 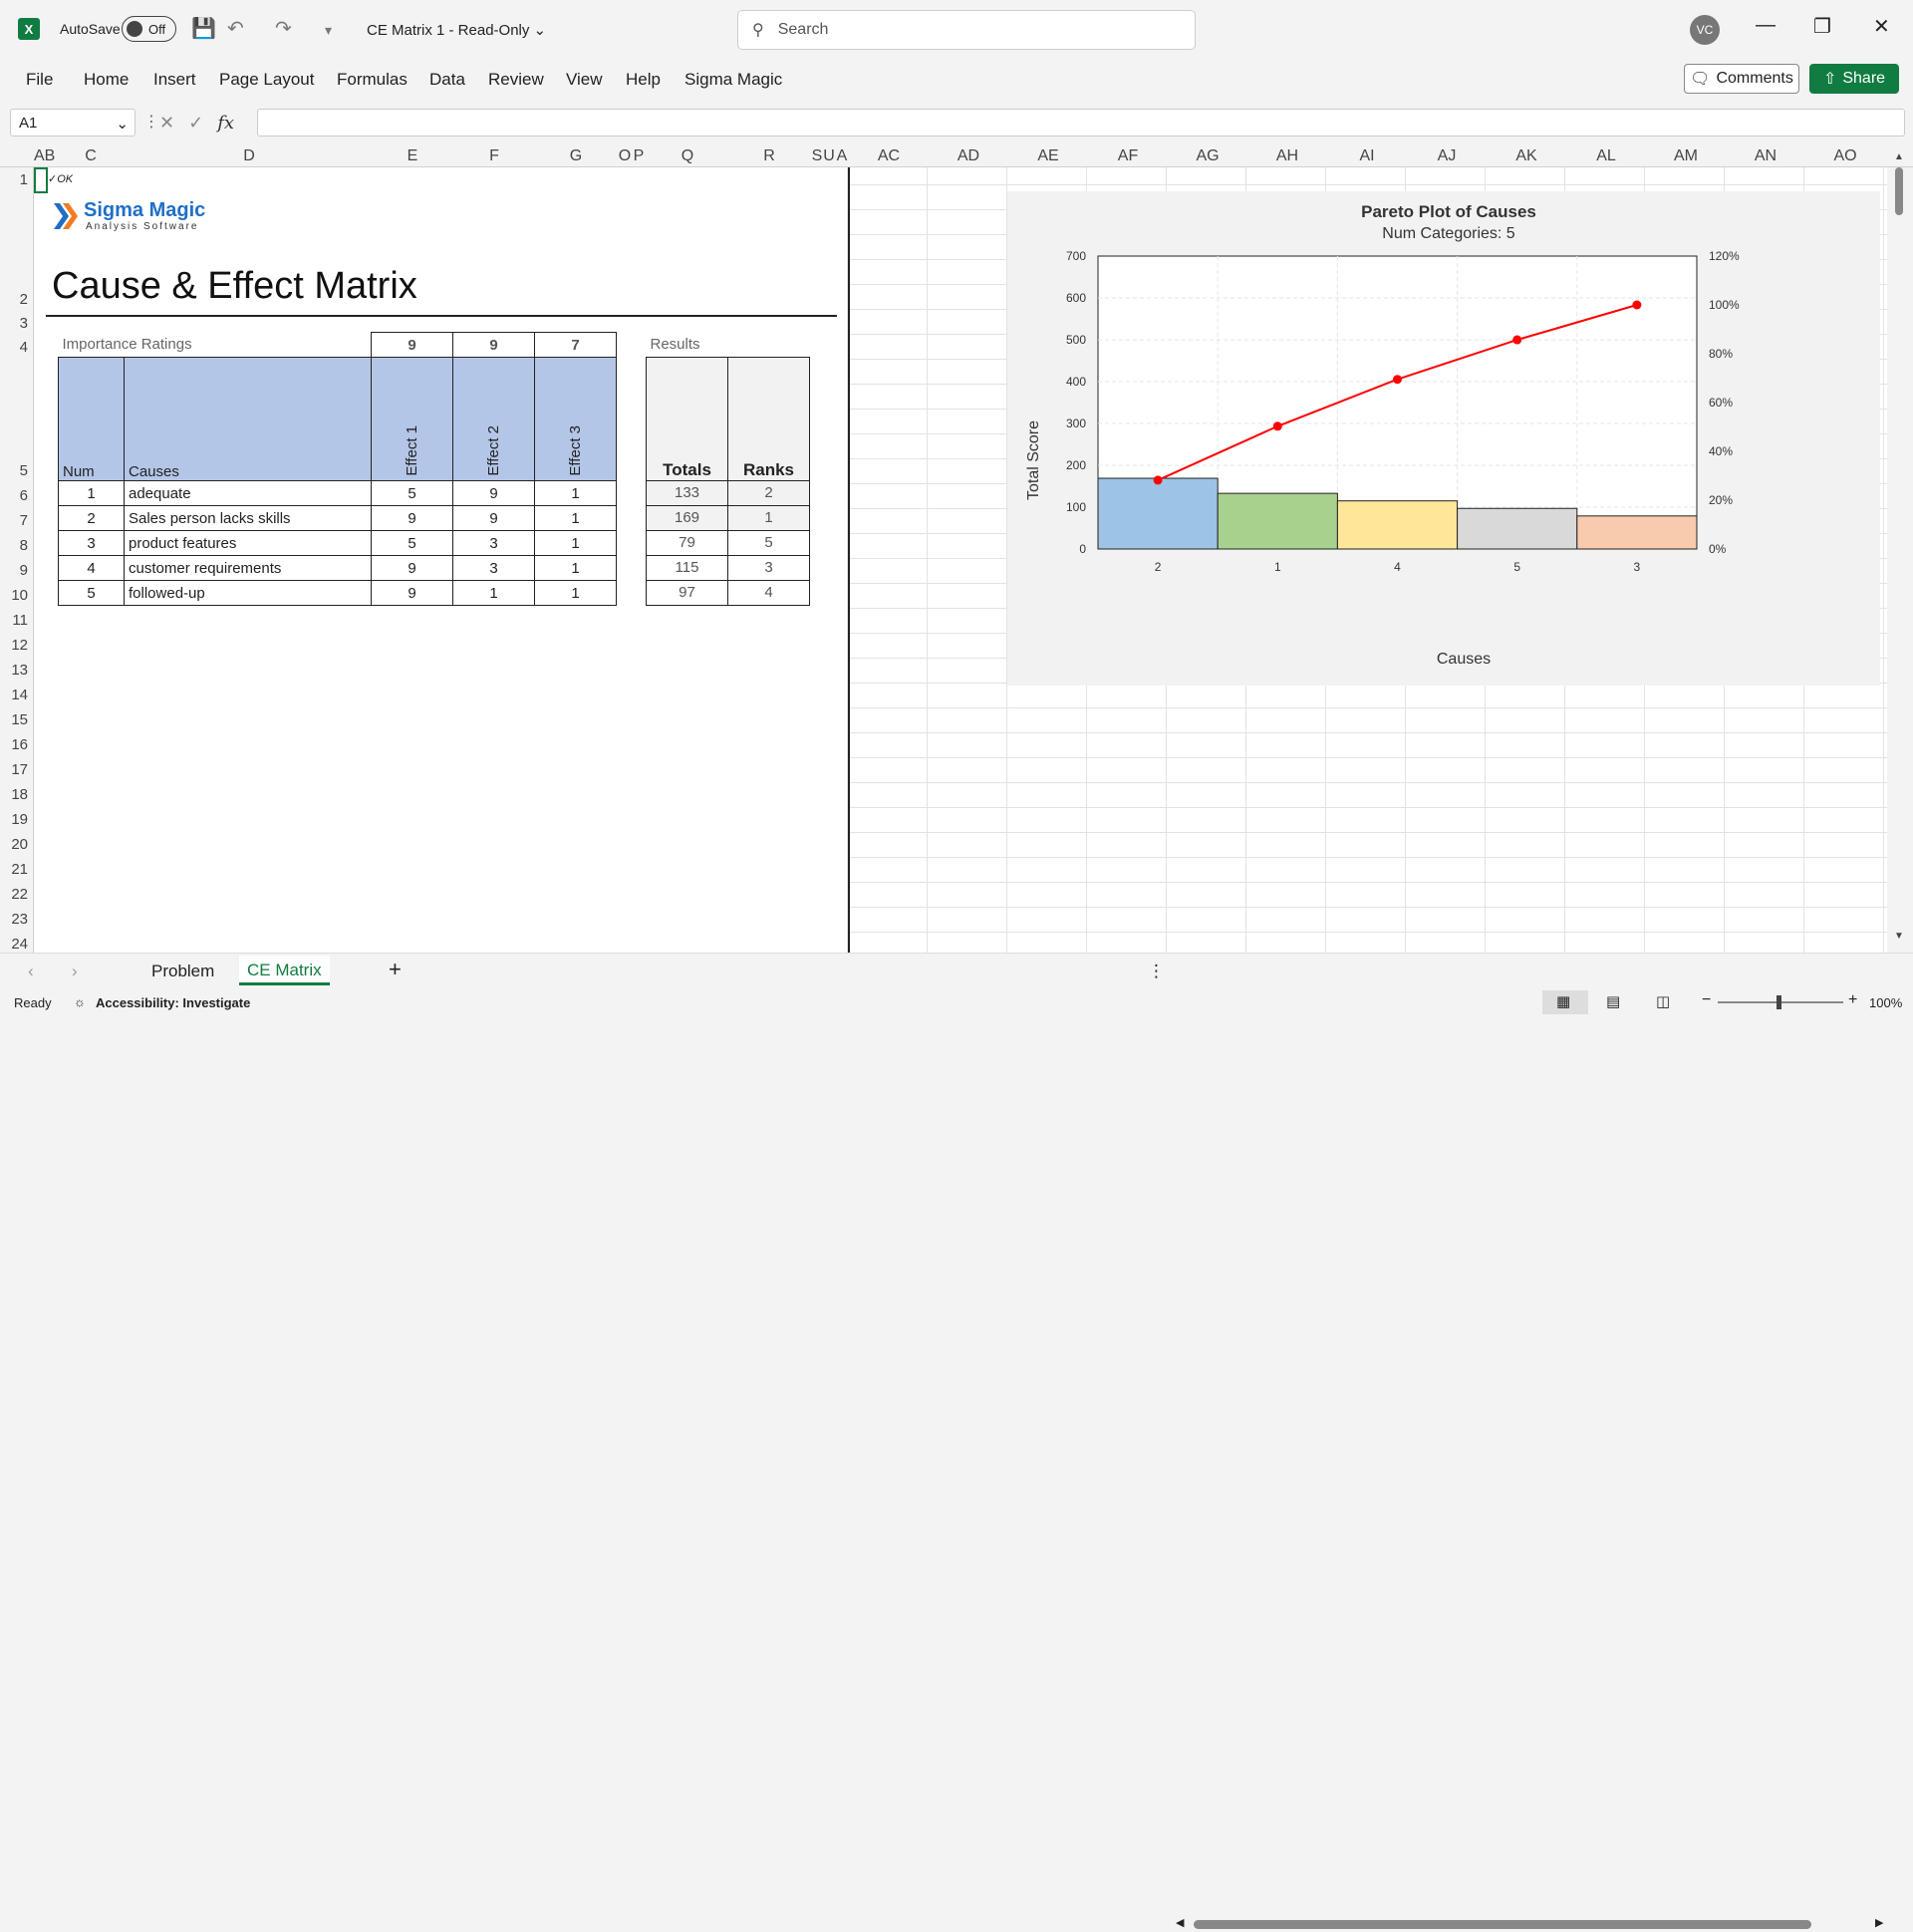 What do you see at coordinates (584, 80) in the screenshot?
I see `menu-view: View` at bounding box center [584, 80].